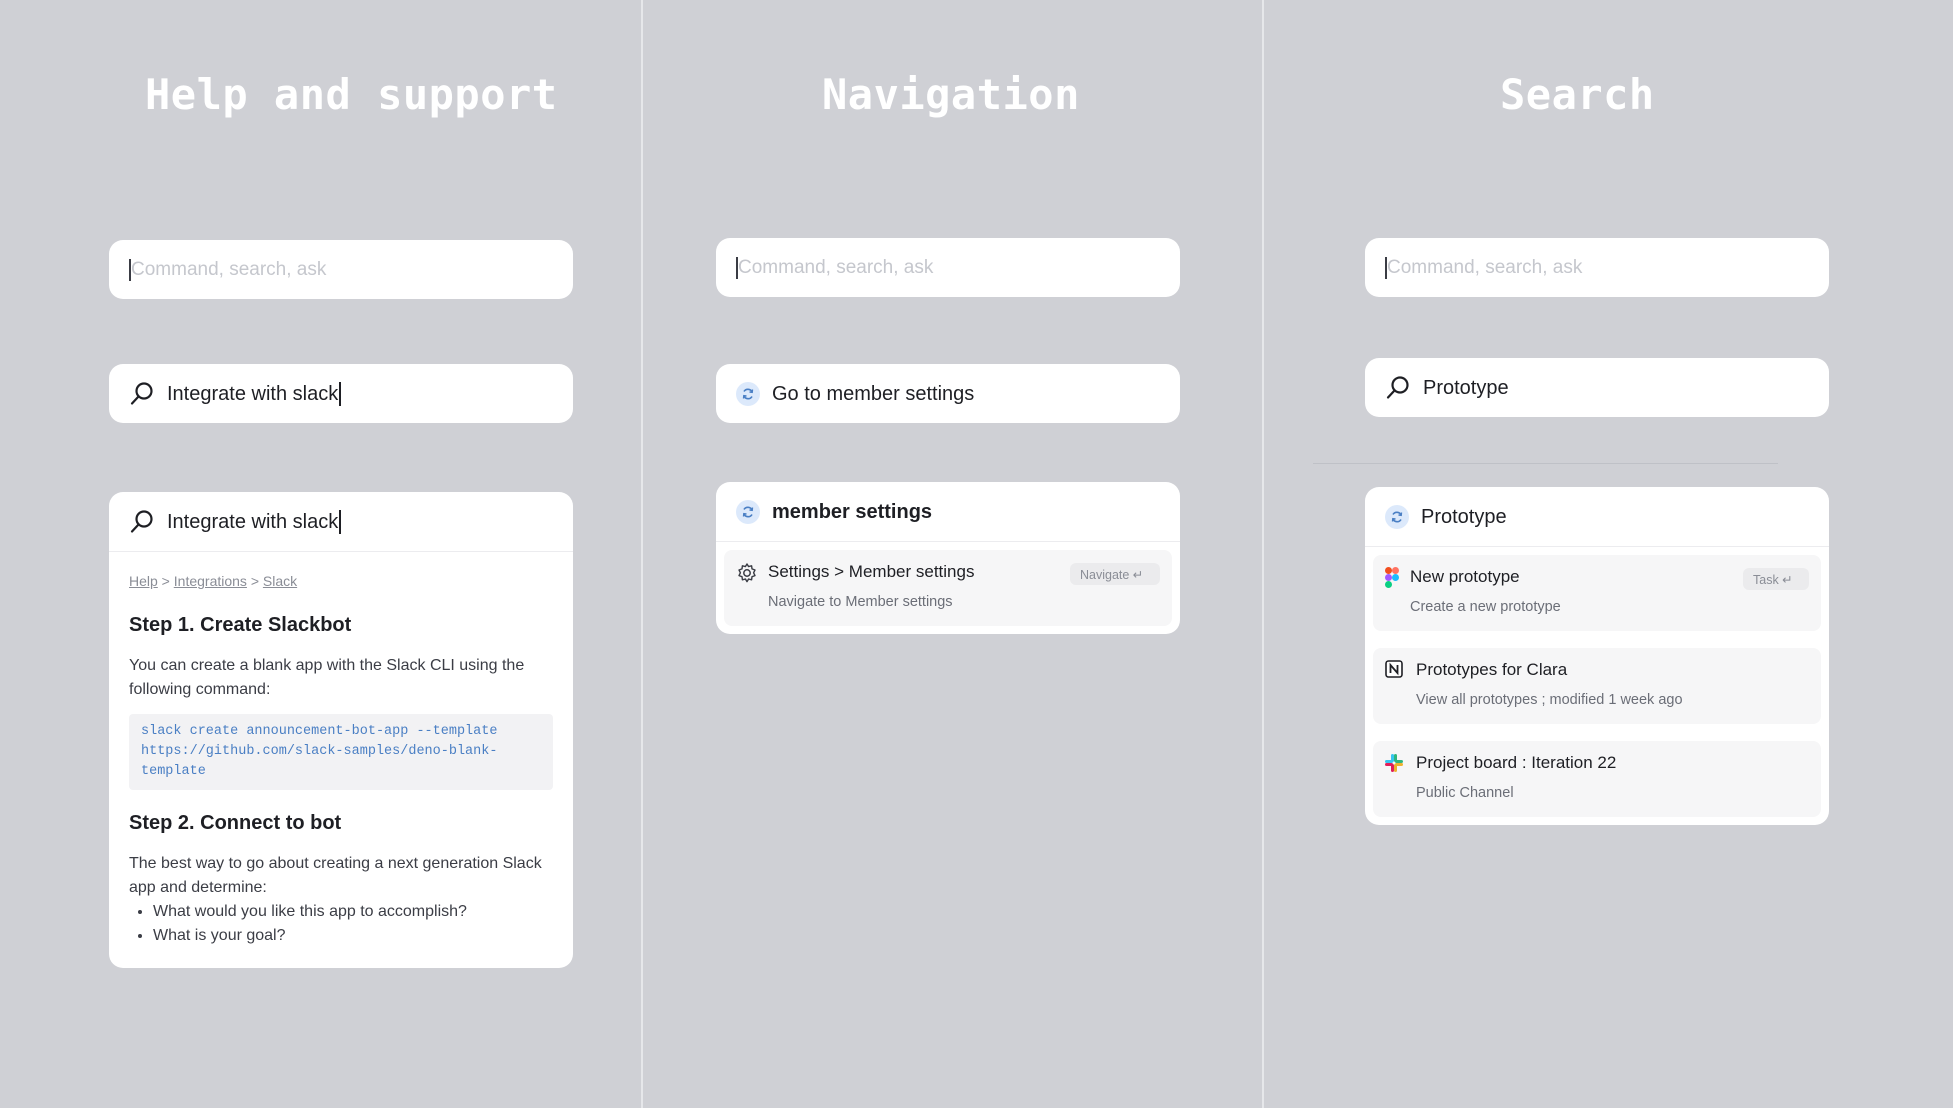  I want to click on search-empty-command-input: Command, search, ask, so click(1597, 267).